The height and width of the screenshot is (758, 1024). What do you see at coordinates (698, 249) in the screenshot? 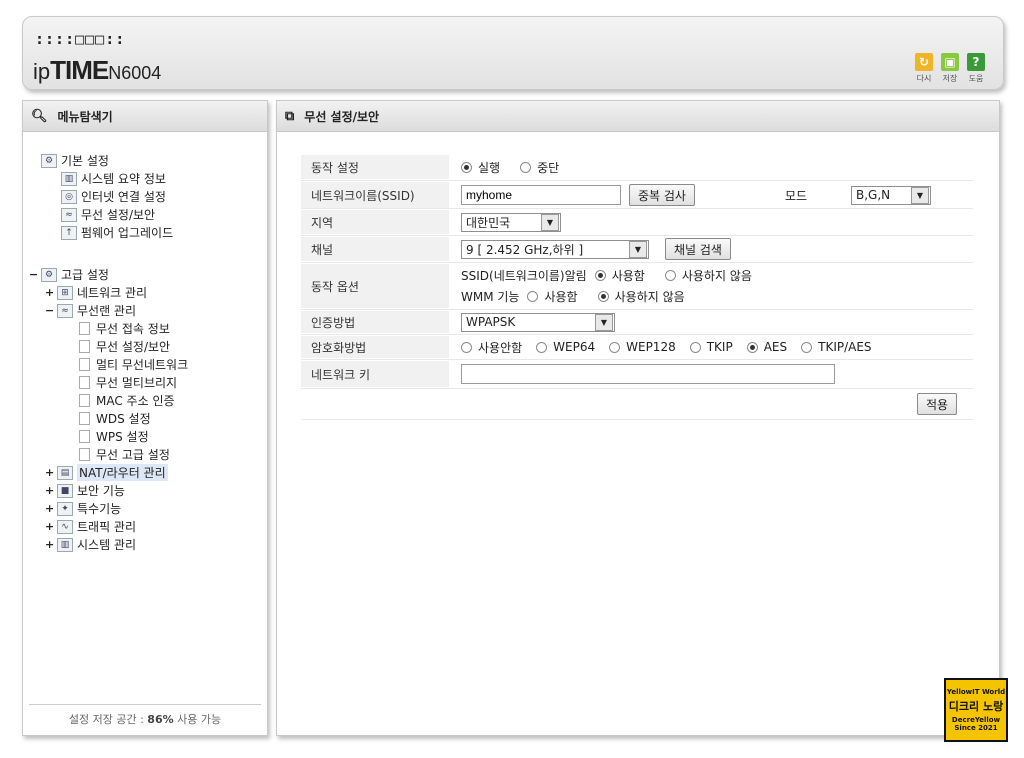
I see `channel-search-button: 채널 검색` at bounding box center [698, 249].